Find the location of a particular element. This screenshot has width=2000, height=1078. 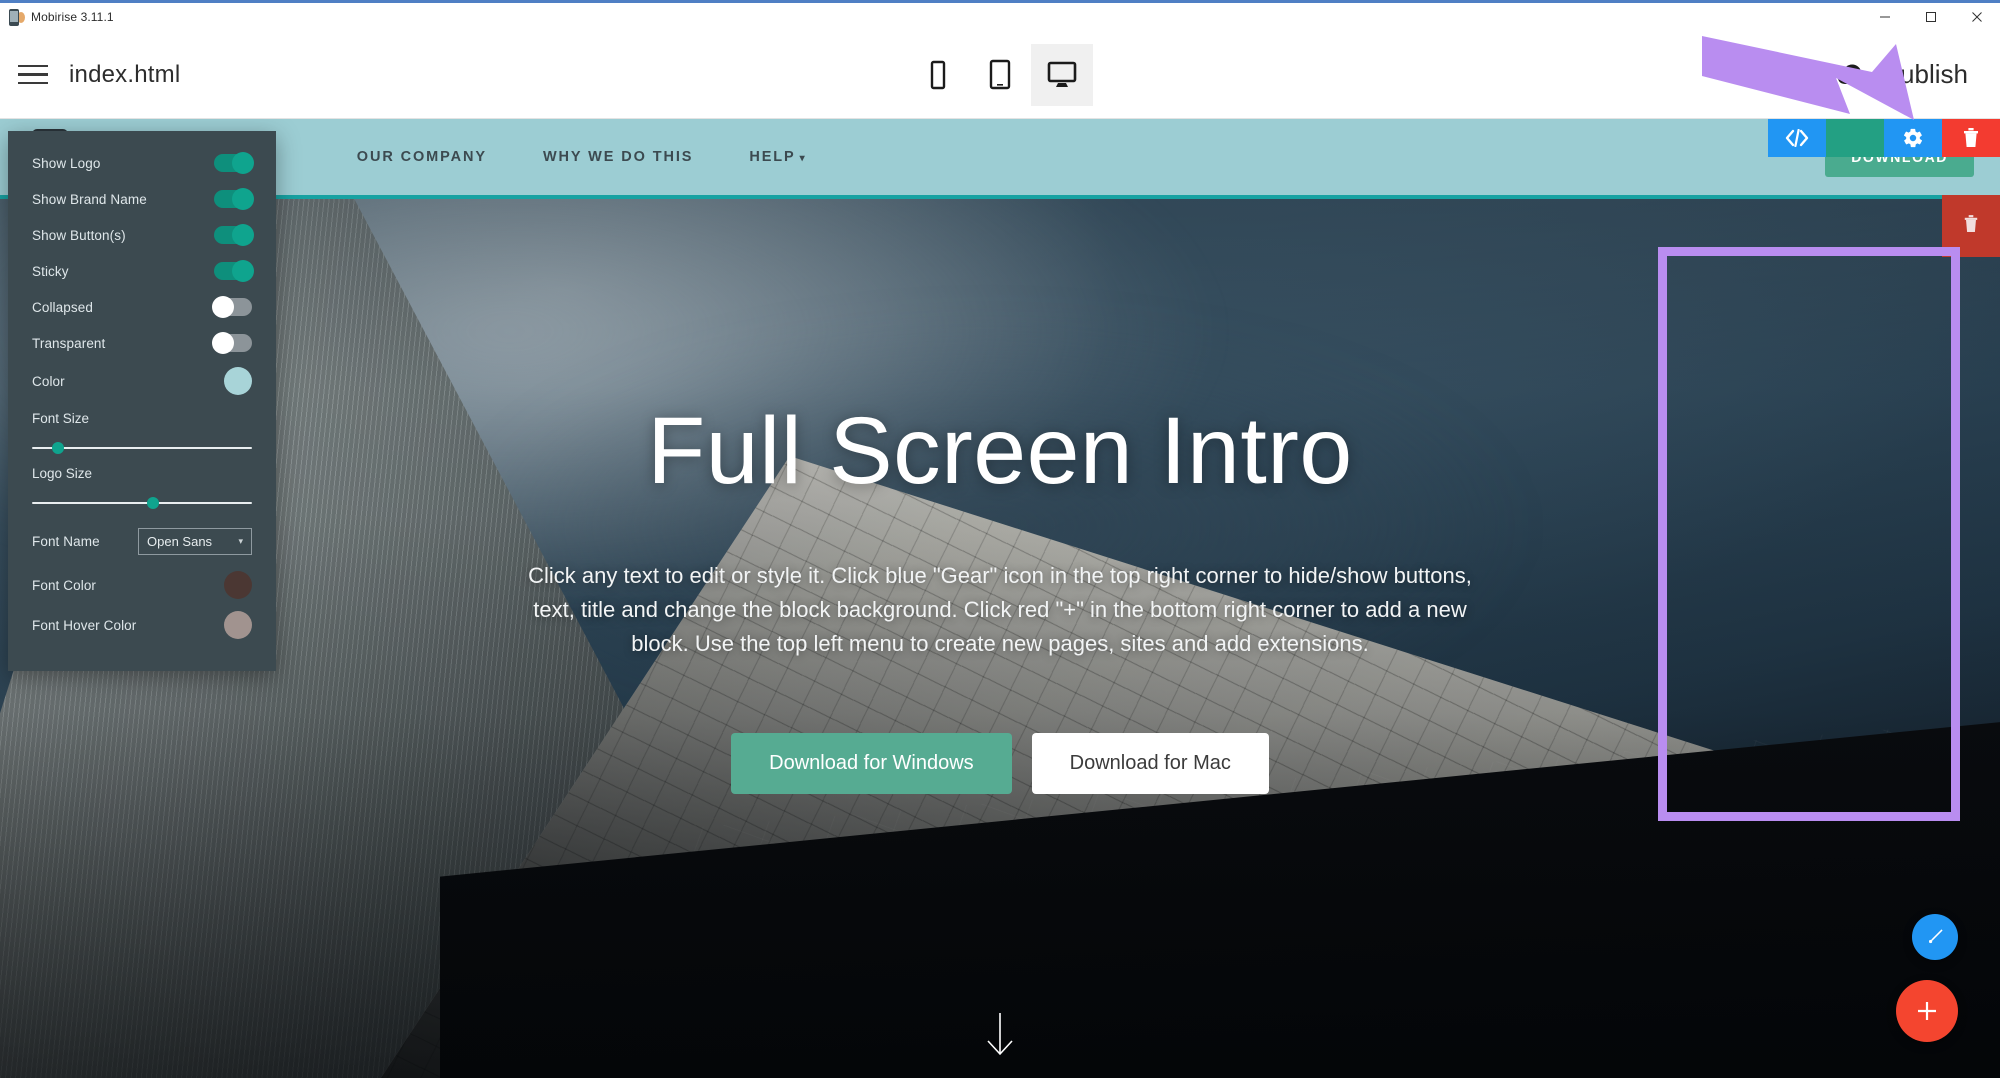

settings-panel-highlight-frame is located at coordinates (1809, 534).